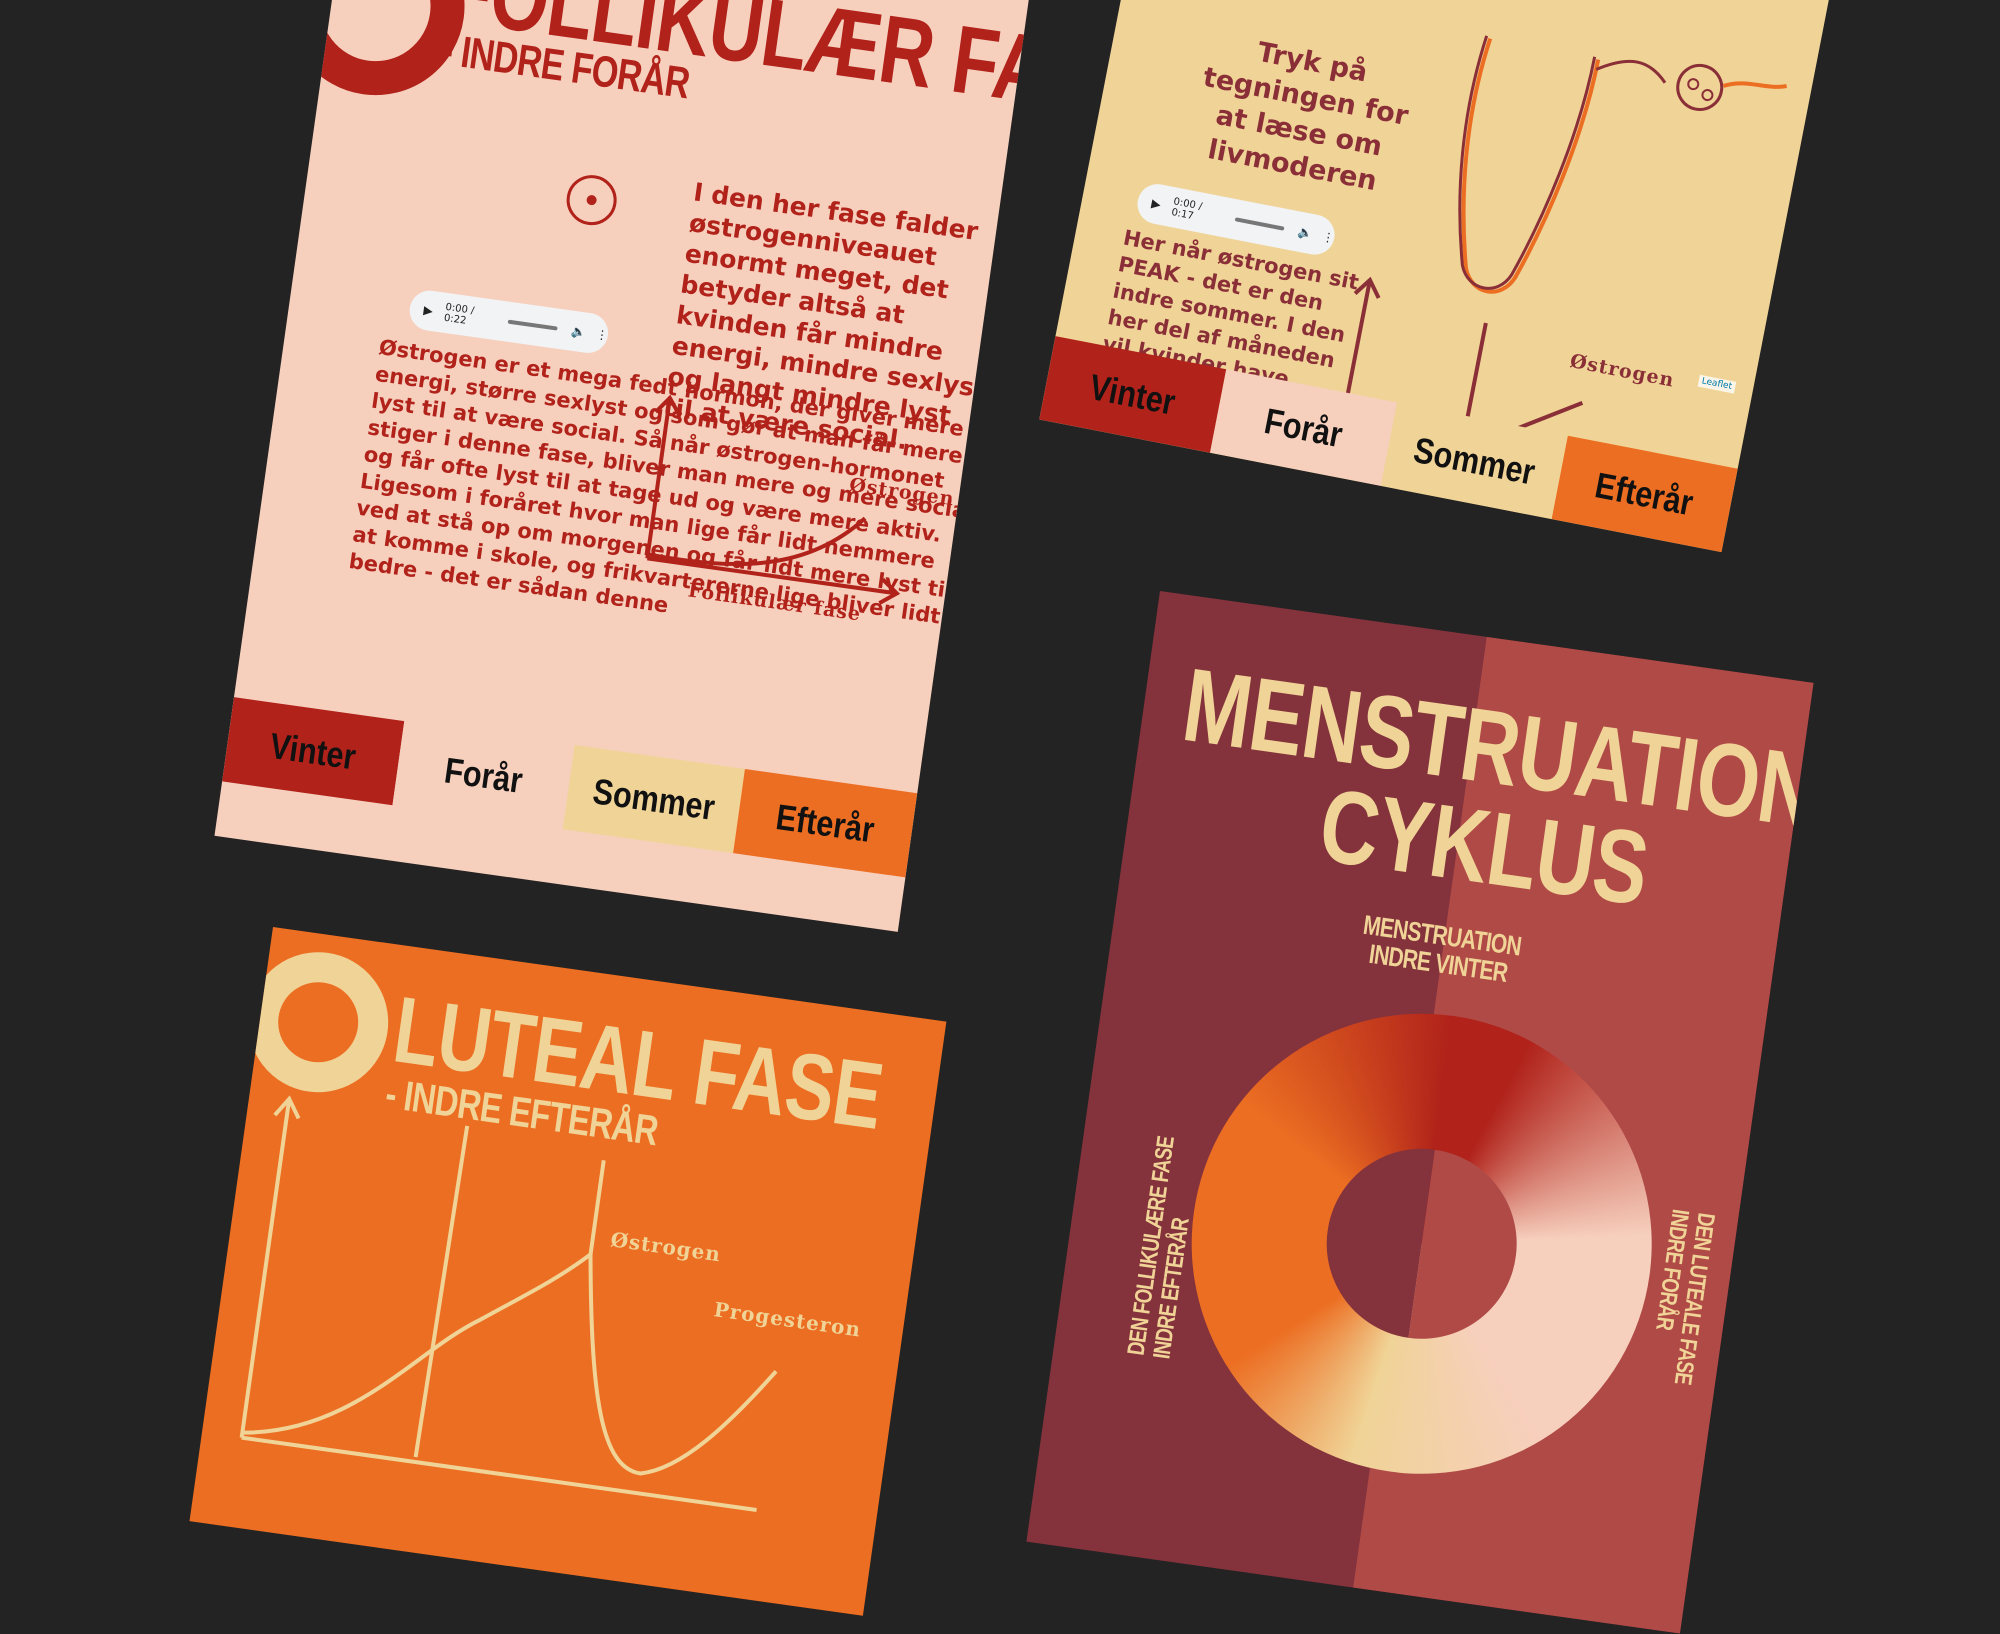  I want to click on tab-efteraar: Efterår, so click(1644, 494).